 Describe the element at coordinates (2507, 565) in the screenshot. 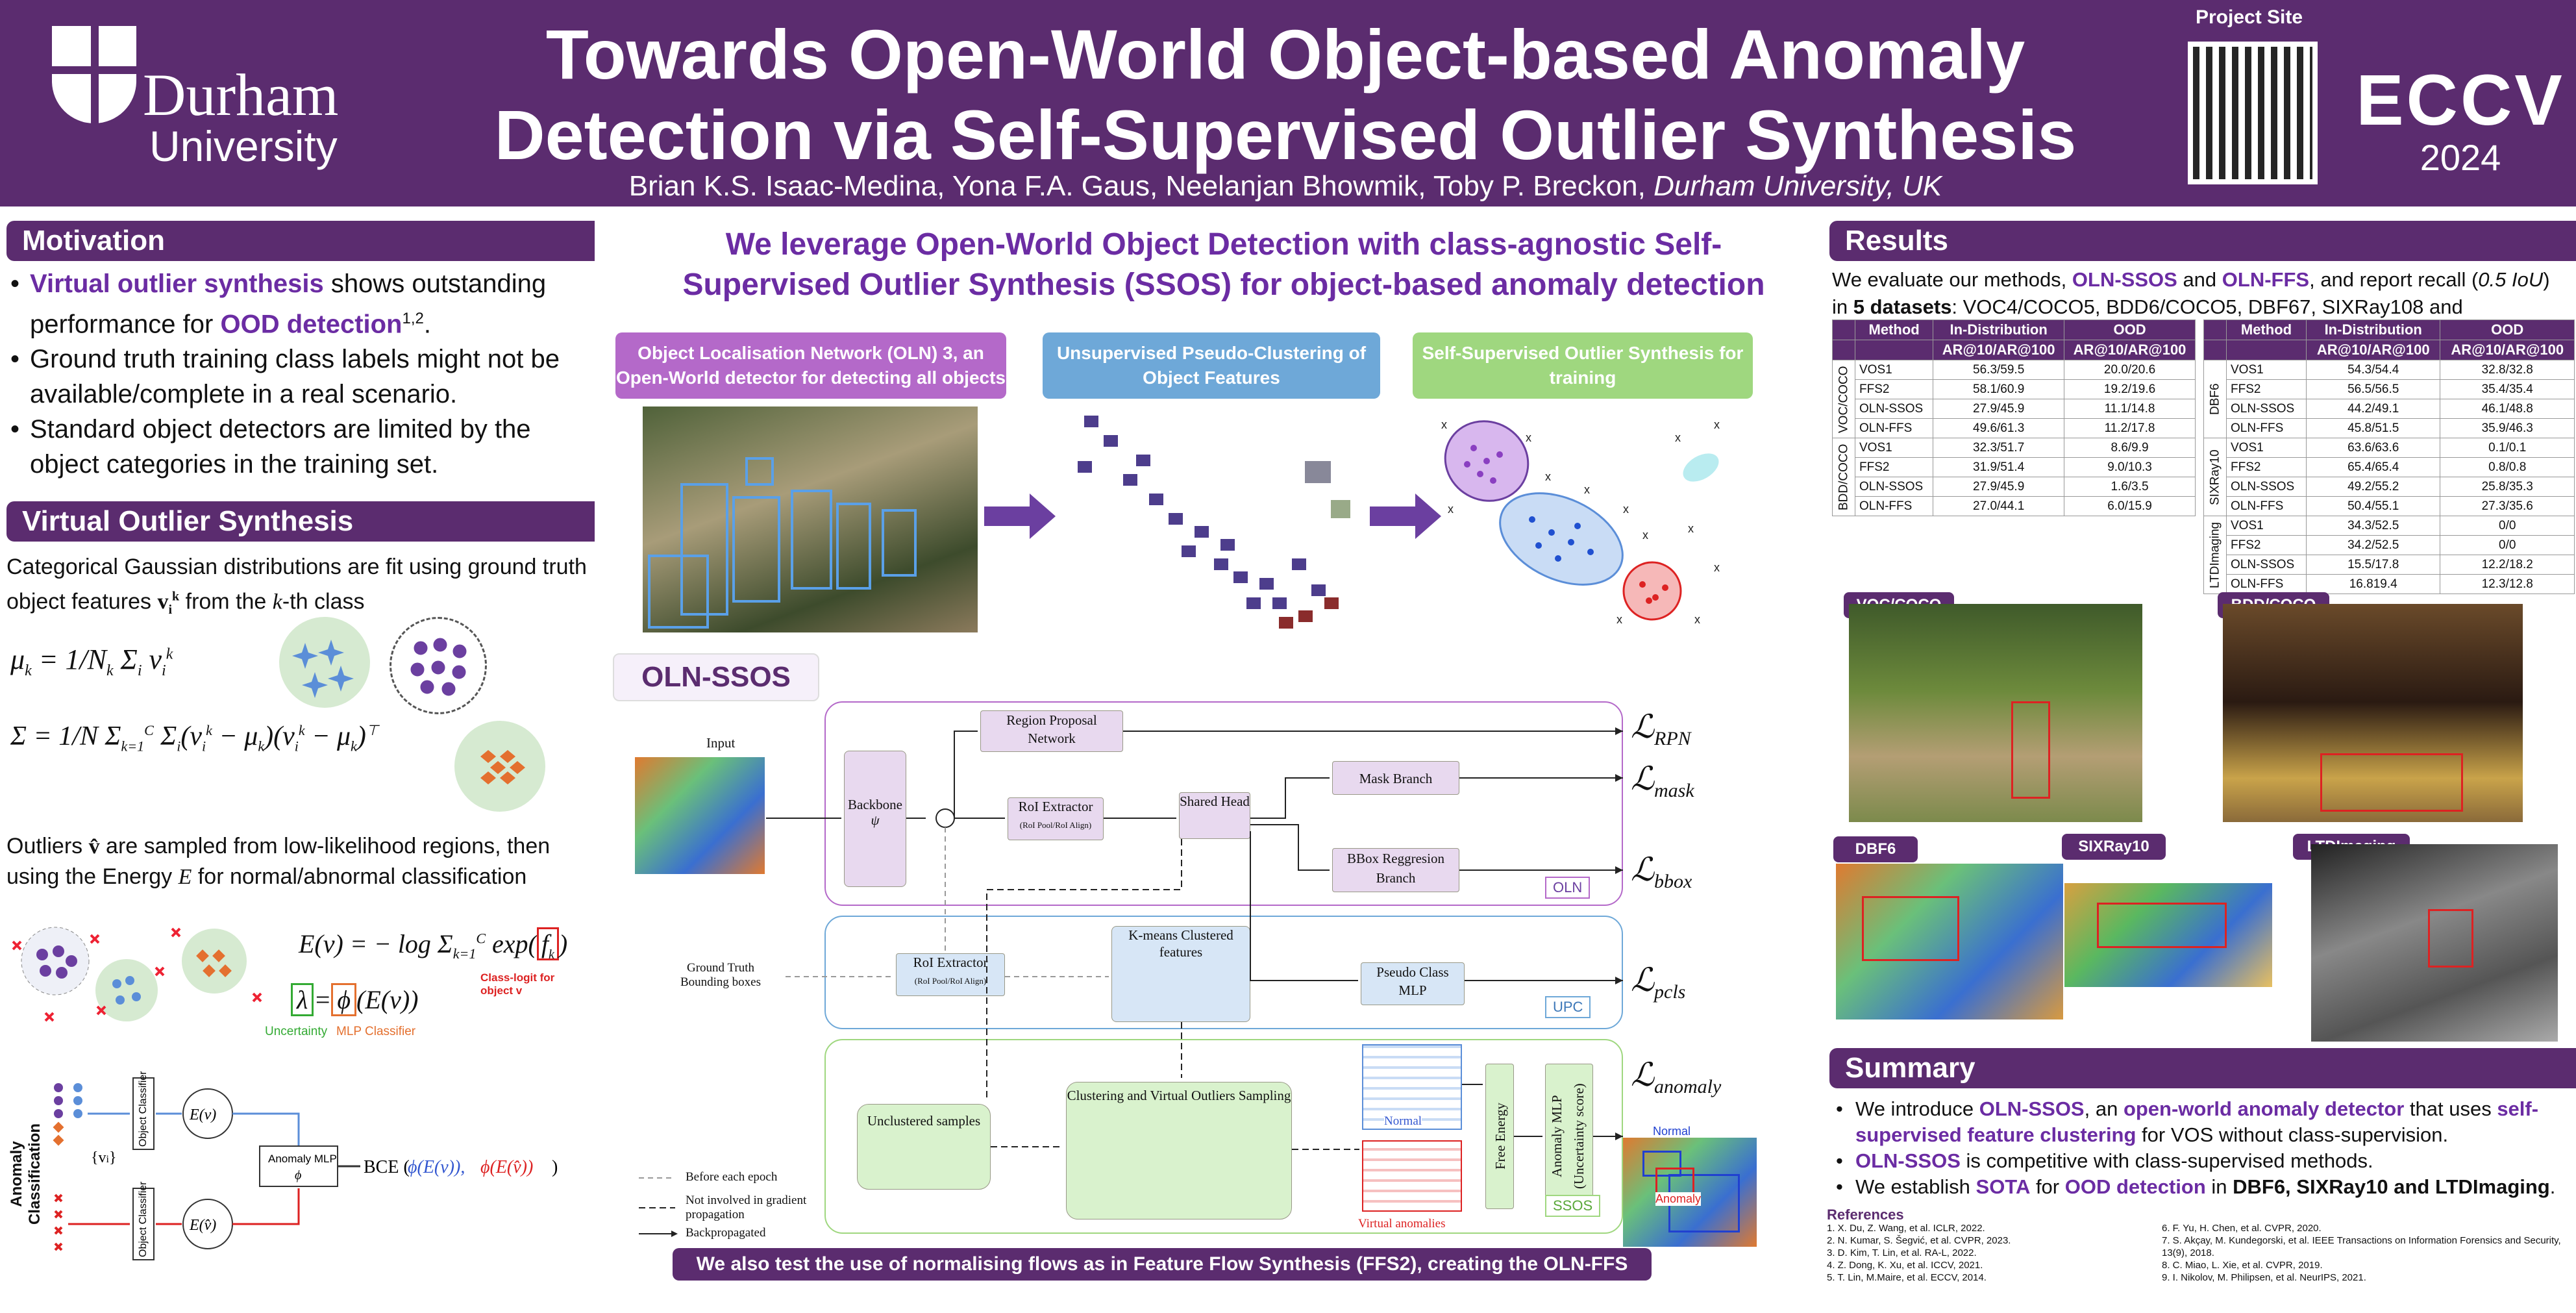

I see `table-cell: 12.2/18.2` at that location.